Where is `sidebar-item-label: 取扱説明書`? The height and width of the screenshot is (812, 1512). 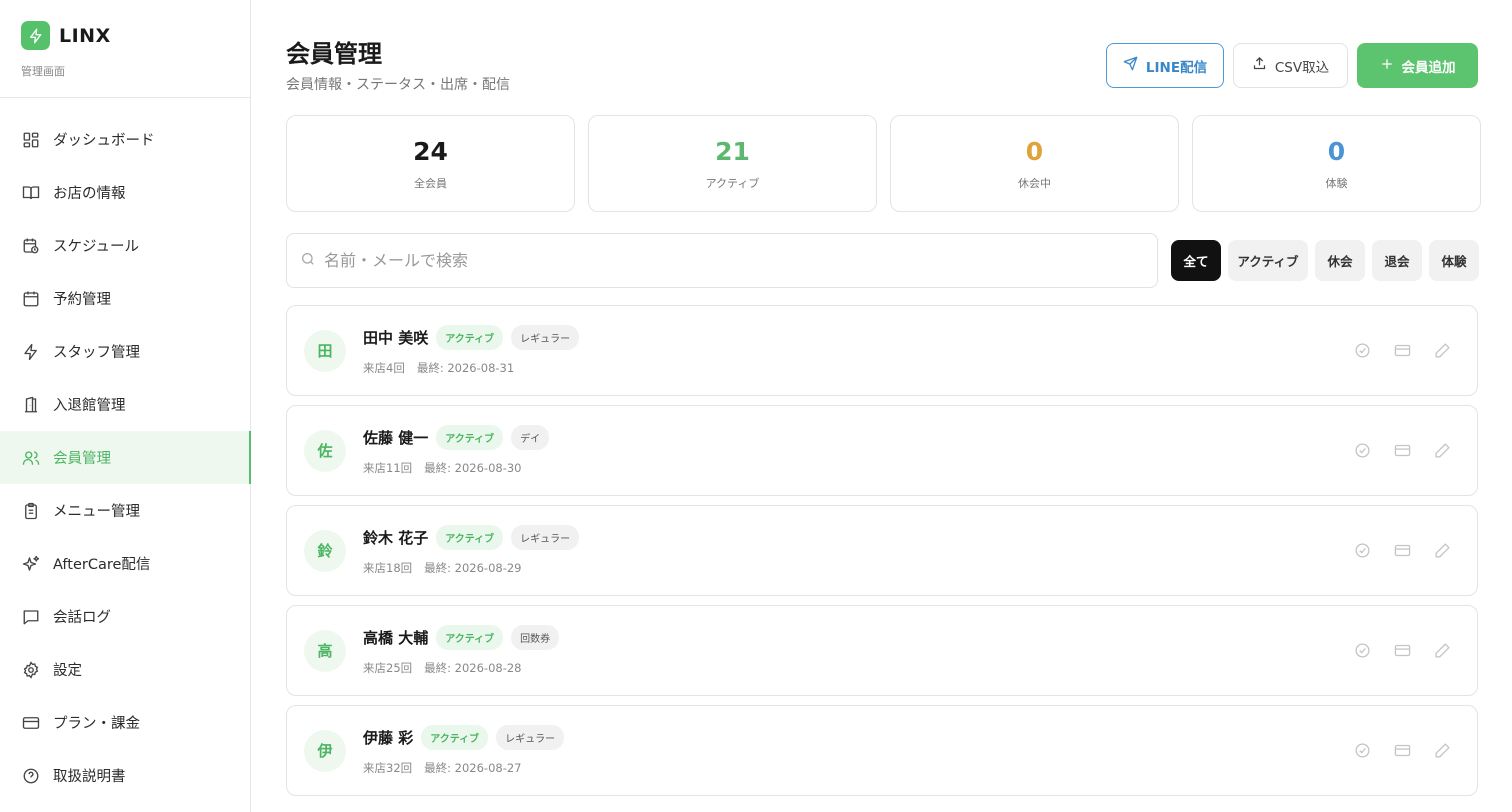
sidebar-item-label: 取扱説明書 is located at coordinates (89, 777).